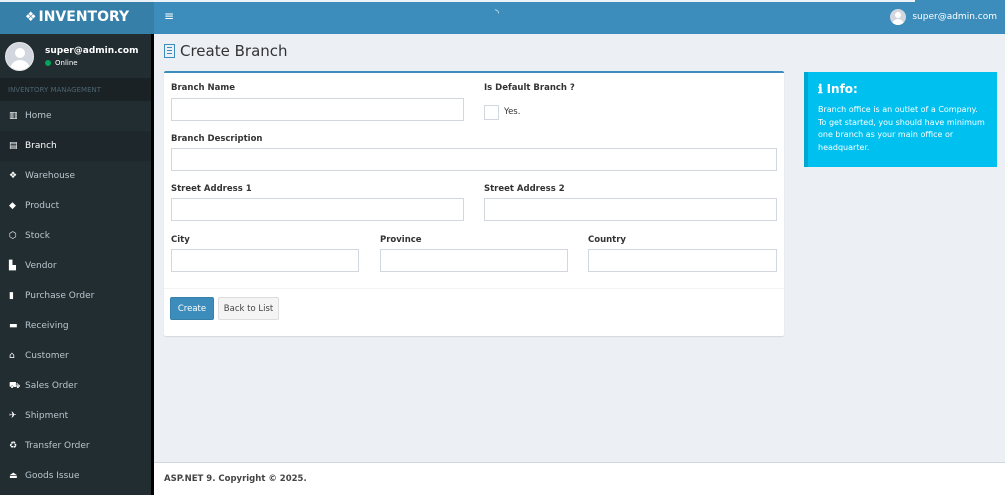 The width and height of the screenshot is (1005, 495). Describe the element at coordinates (13, 416) in the screenshot. I see `plane-icon: ✈` at that location.